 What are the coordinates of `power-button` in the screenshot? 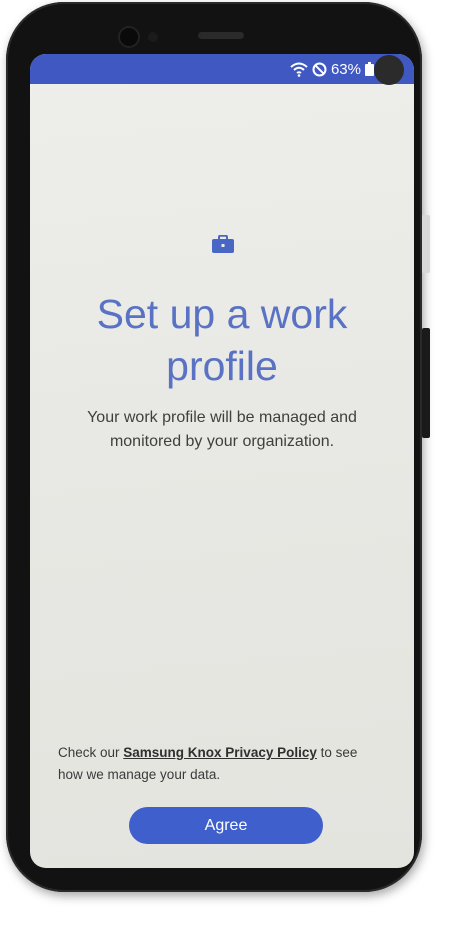 It's located at (426, 244).